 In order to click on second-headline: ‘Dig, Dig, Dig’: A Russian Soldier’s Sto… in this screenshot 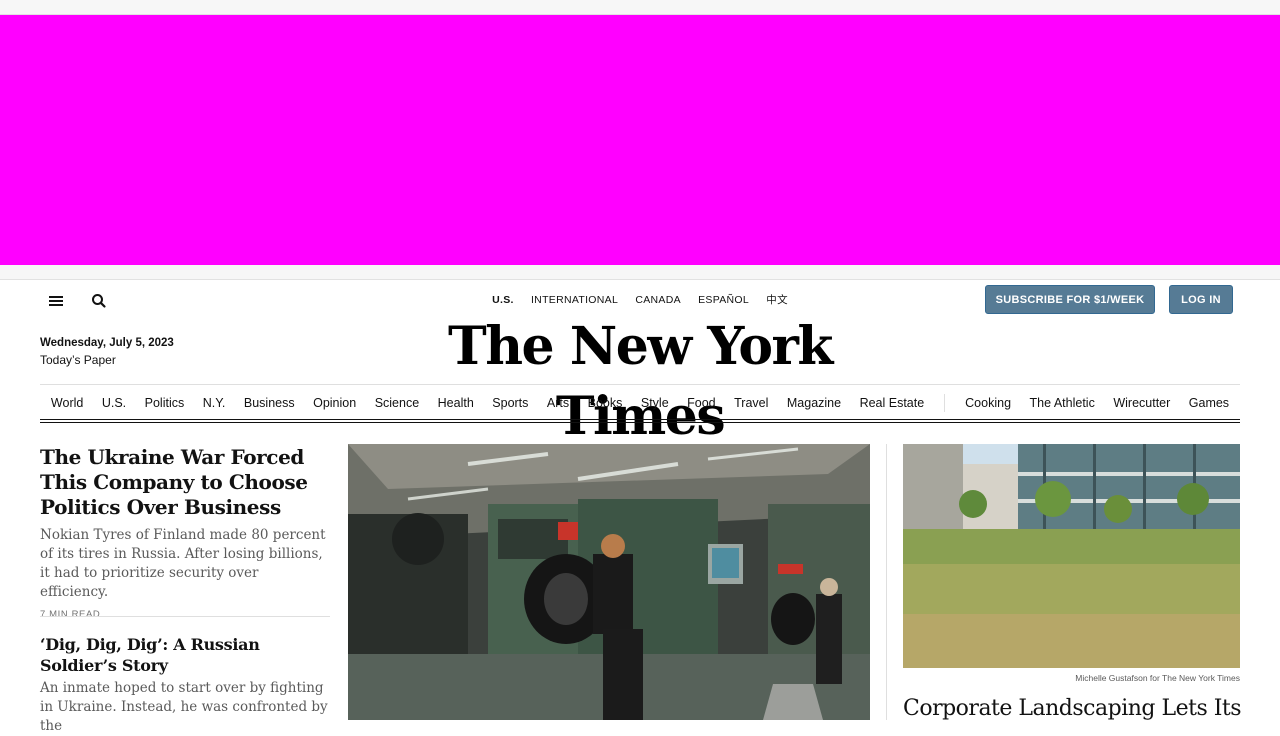, I will do `click(185, 655)`.